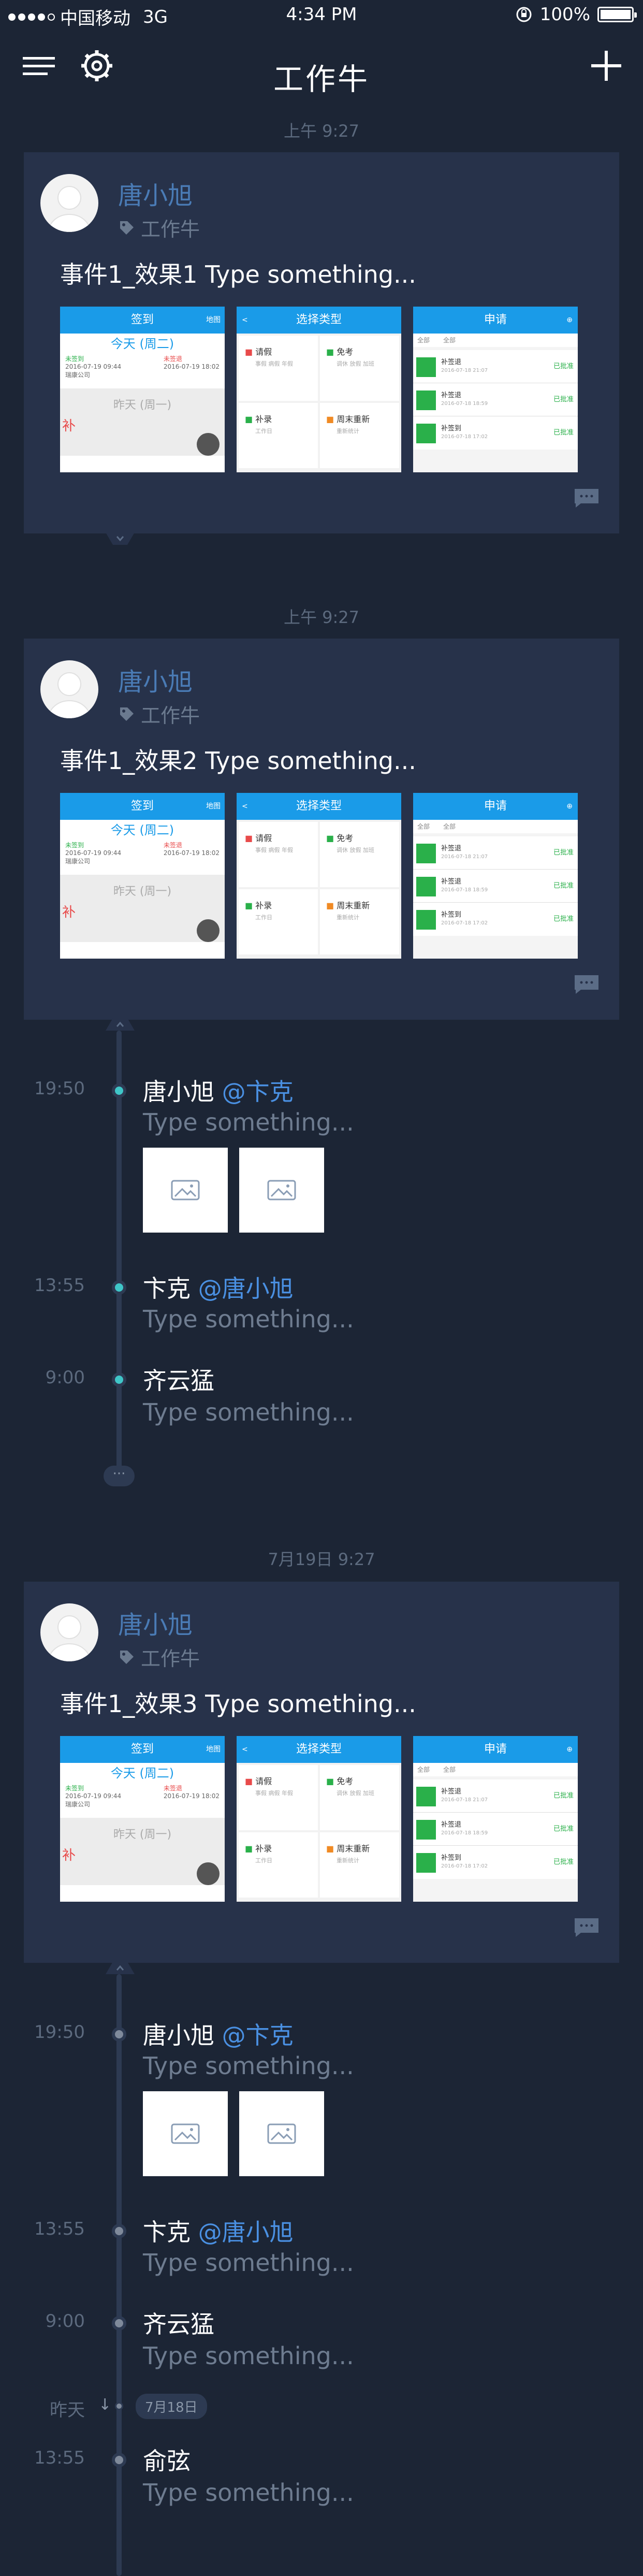 This screenshot has width=643, height=2576. I want to click on time-separator: 上午 9:27, so click(321, 617).